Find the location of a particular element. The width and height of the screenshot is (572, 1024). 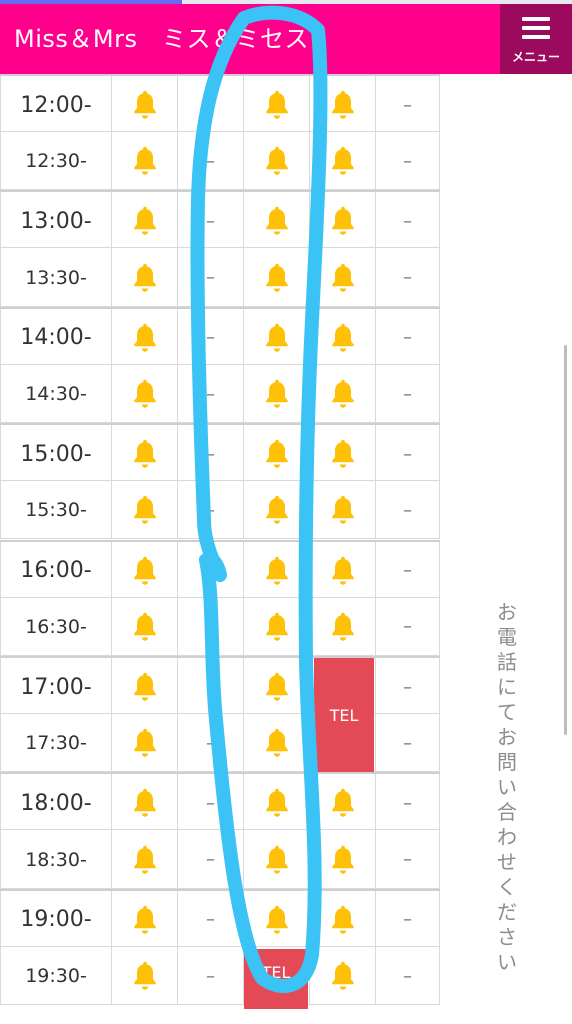

site-header: Miss＆Mrs ミス＆ミセス メニュー is located at coordinates (286, 39).